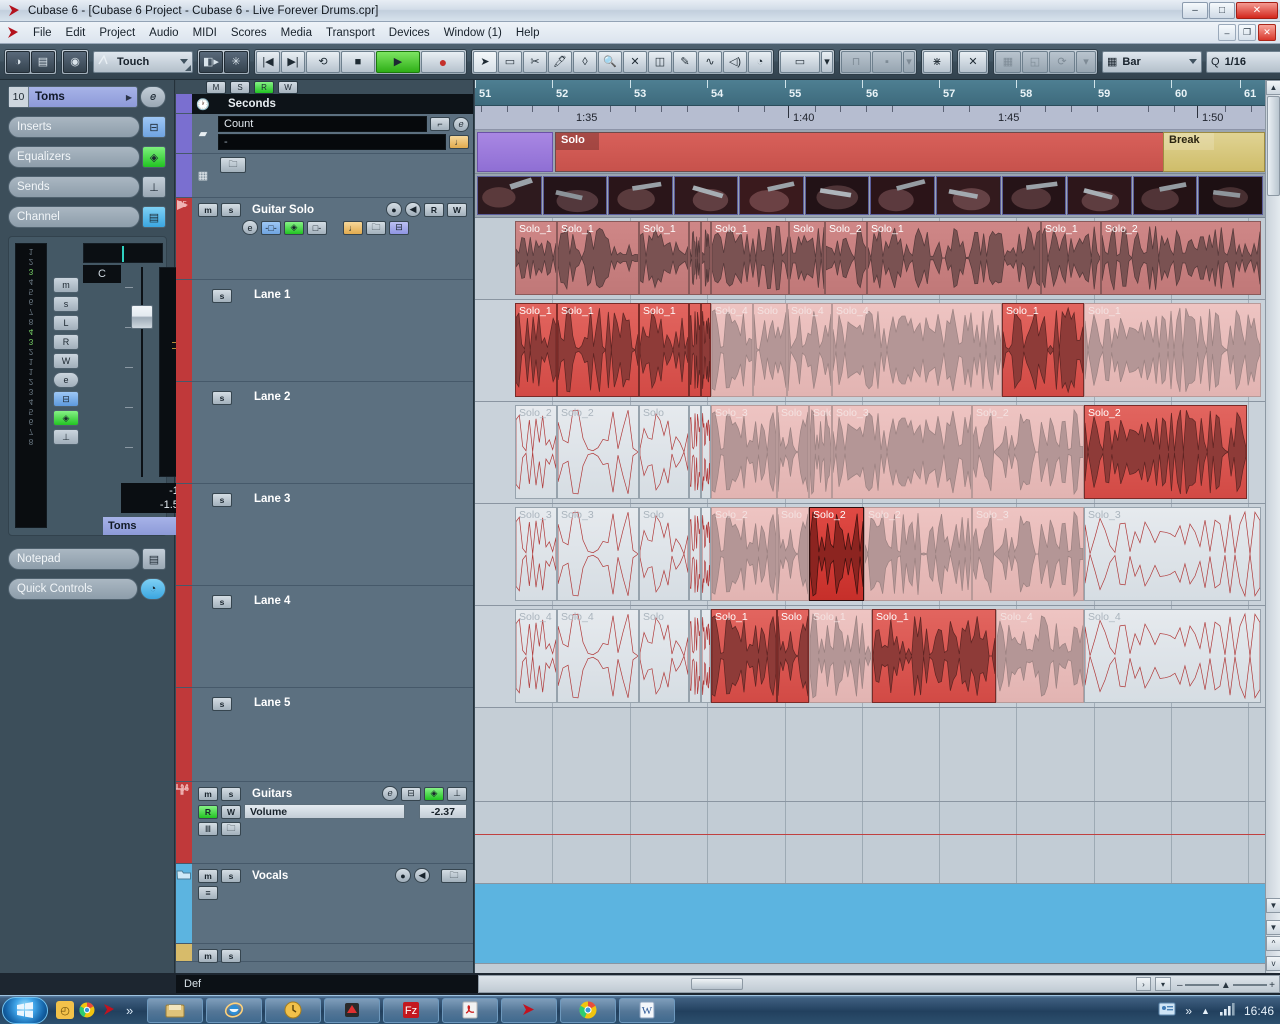 This screenshot has width=1280, height=1024. I want to click on volume-fader, so click(139, 372).